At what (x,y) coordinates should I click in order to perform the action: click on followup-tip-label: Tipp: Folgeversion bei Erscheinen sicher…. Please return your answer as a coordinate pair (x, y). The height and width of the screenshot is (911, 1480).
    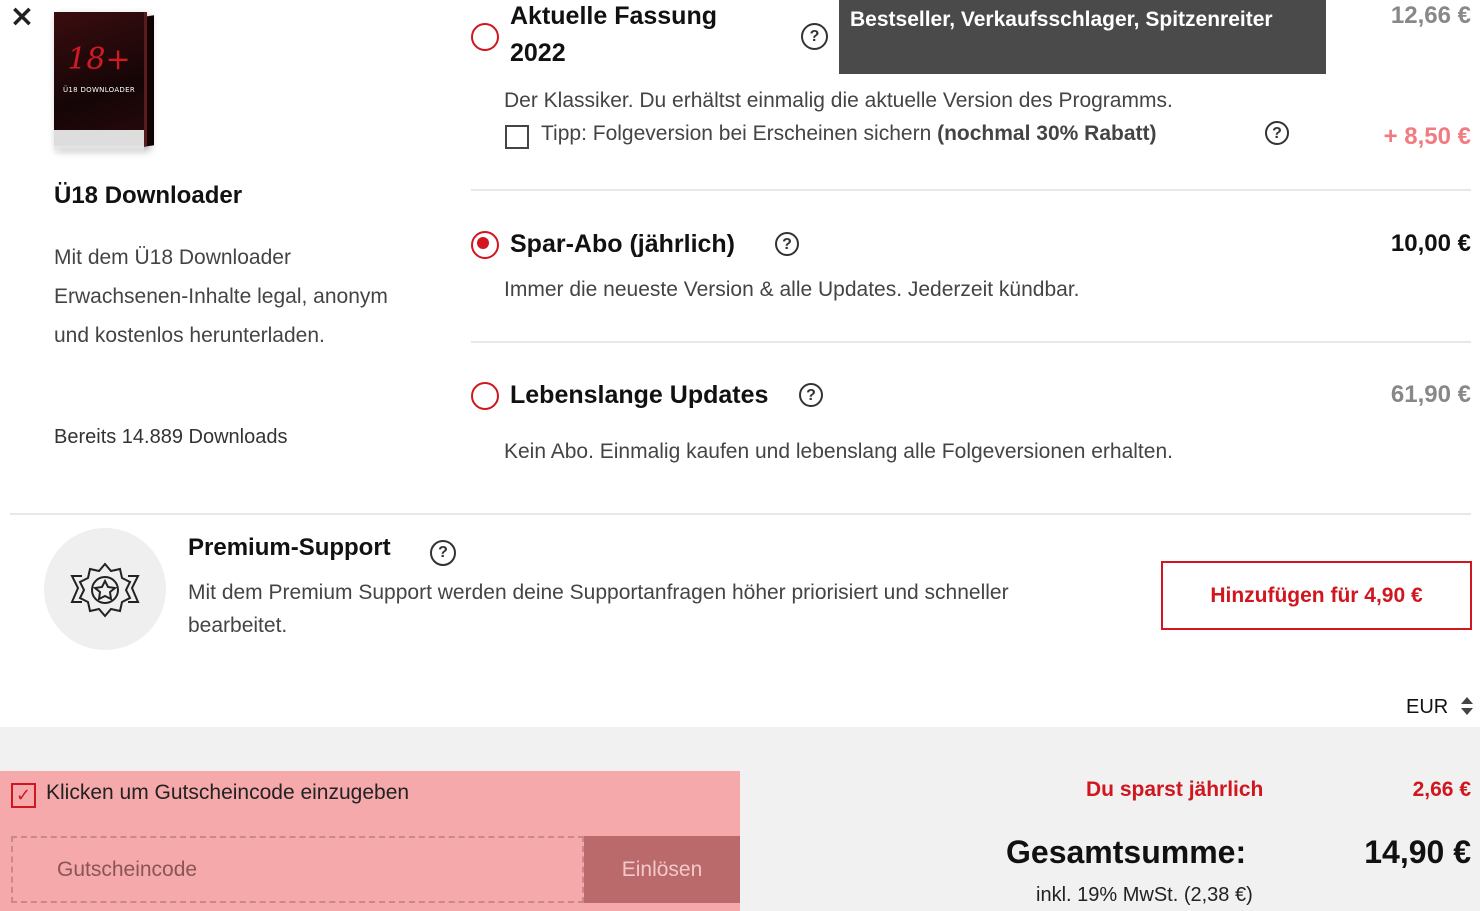
    Looking at the image, I should click on (848, 134).